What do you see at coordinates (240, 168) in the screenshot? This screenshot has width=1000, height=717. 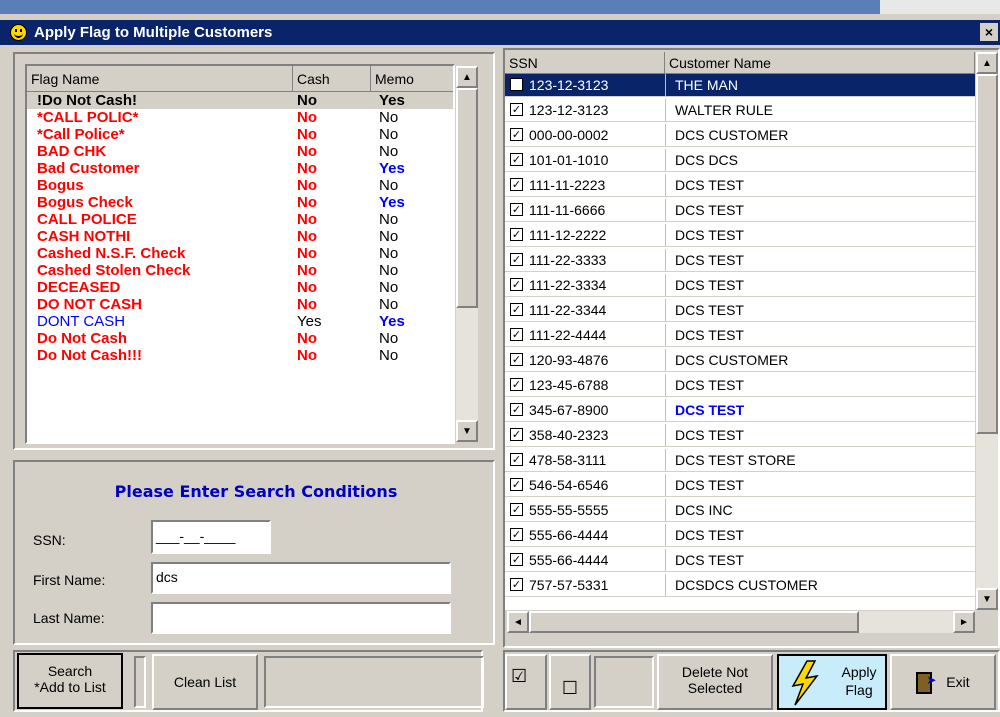 I see `flag-row: Bad Customer No Yes` at bounding box center [240, 168].